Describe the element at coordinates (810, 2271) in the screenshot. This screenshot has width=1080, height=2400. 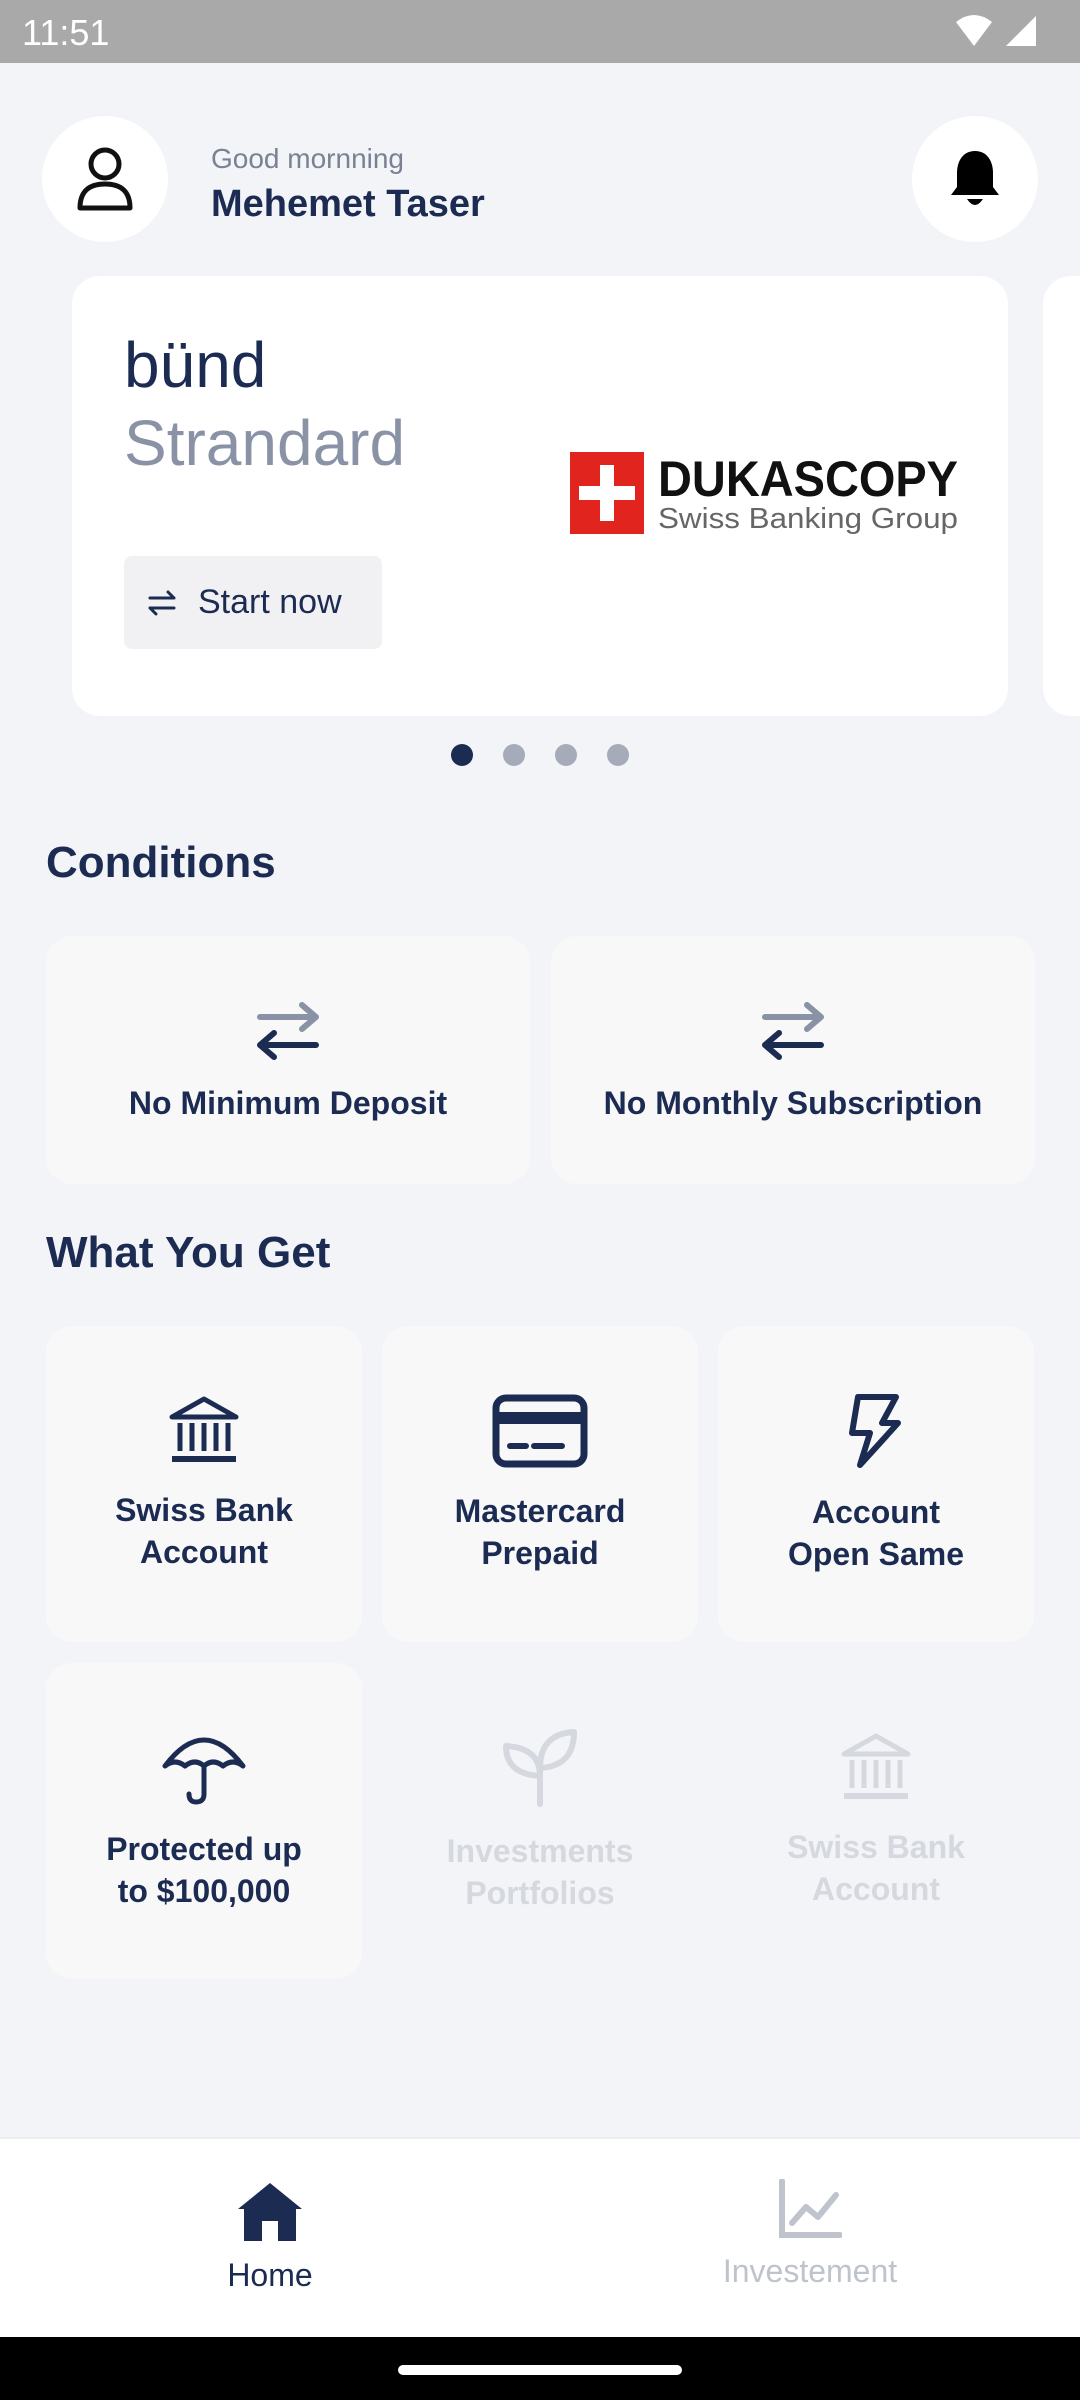
I see `nav-label-investement: Investement` at that location.